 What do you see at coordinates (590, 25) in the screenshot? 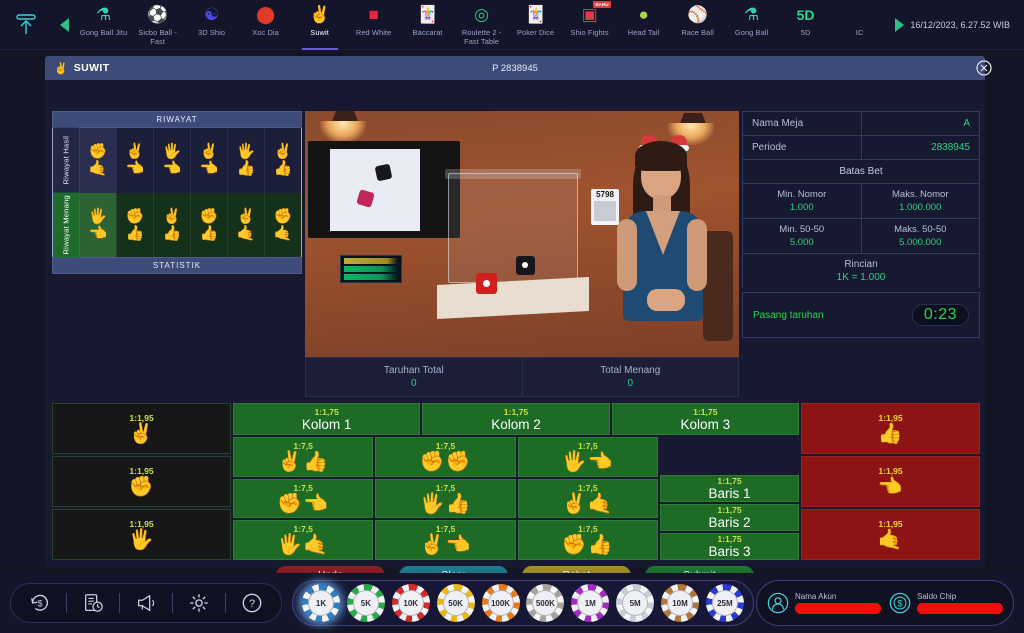
I see `nav-item-shio-fights: BARU ▣ Shio Fights` at bounding box center [590, 25].